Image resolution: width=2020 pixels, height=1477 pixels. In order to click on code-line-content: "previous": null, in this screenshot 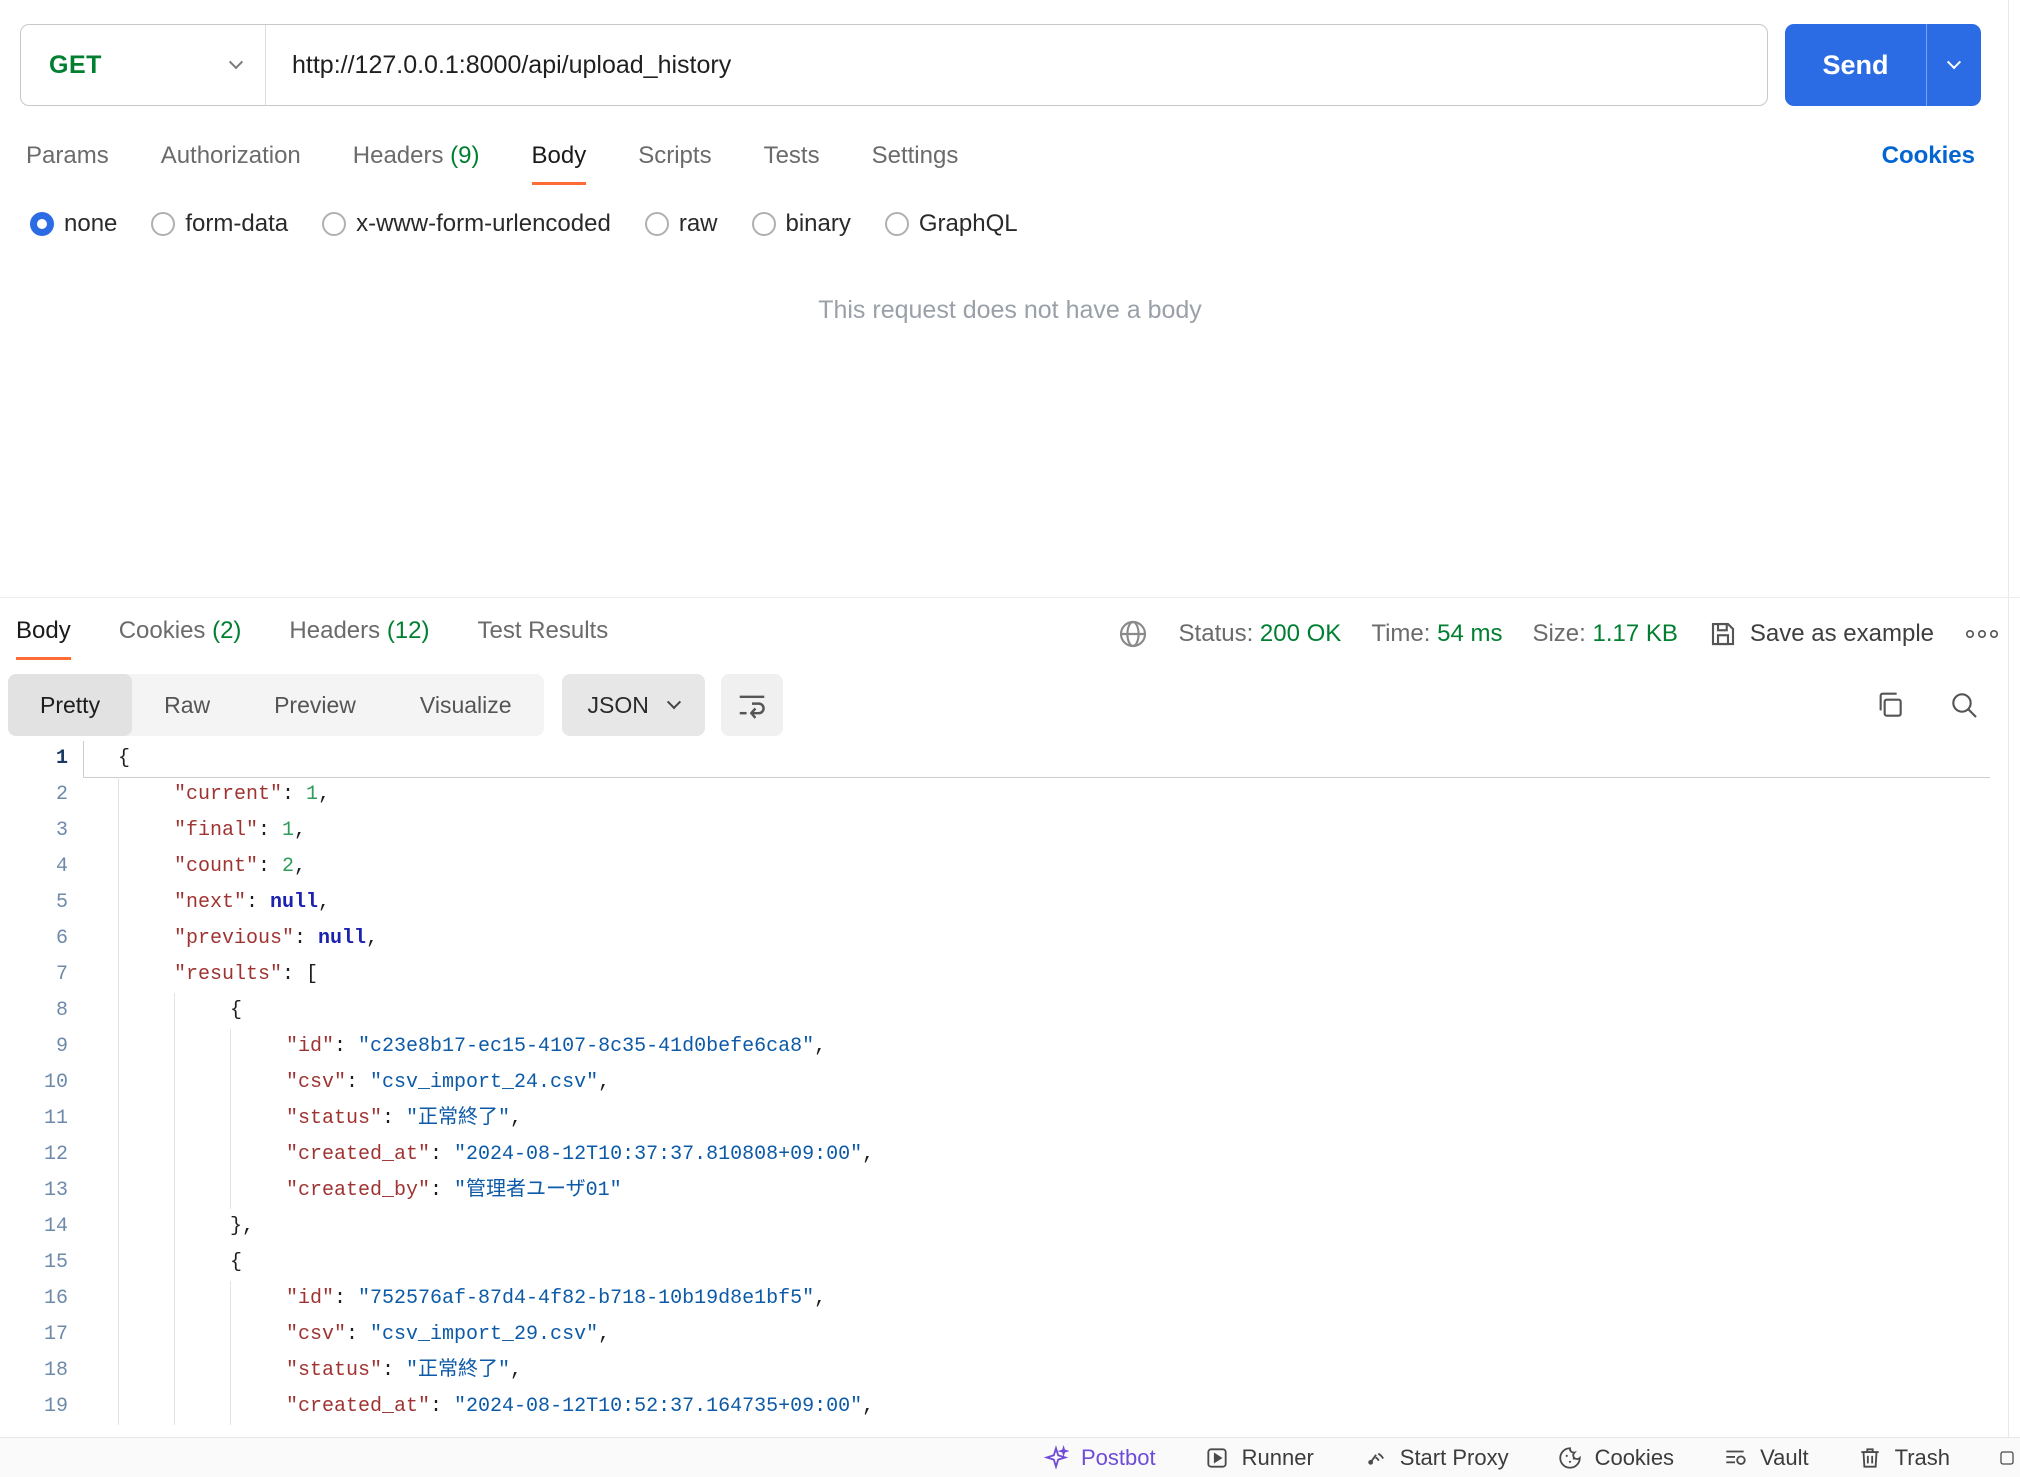, I will do `click(1037, 939)`.